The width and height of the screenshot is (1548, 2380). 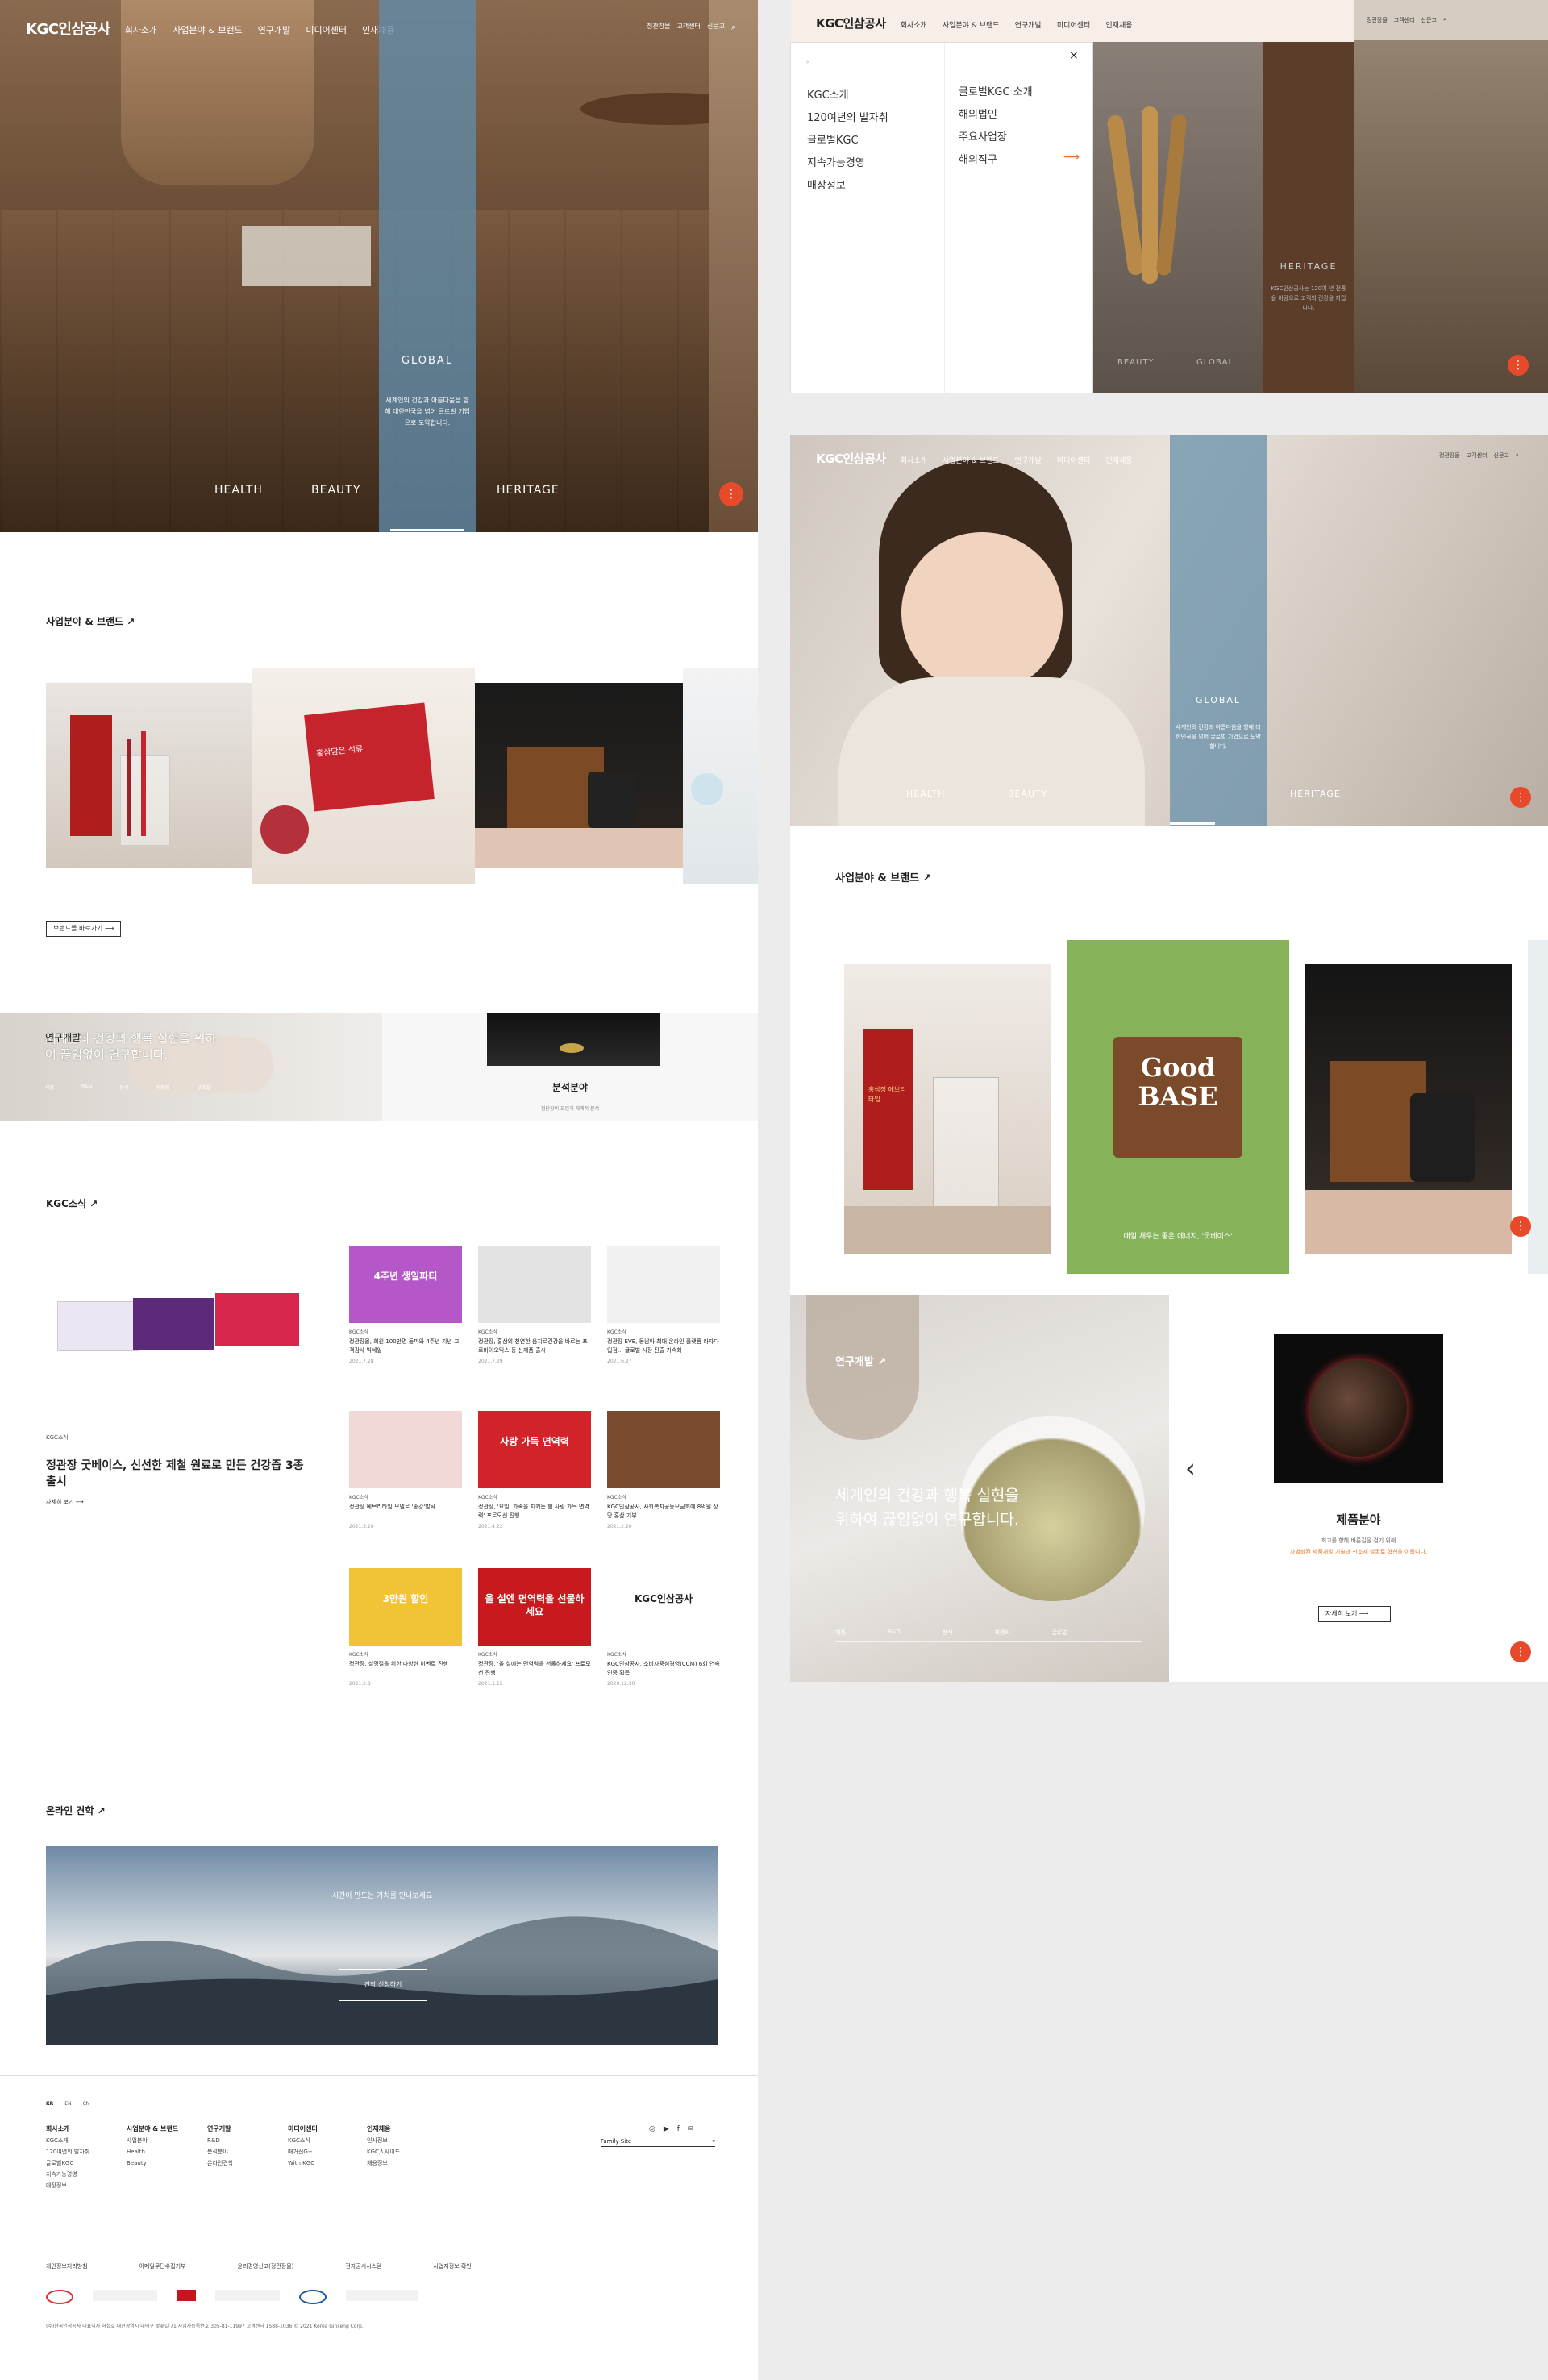 What do you see at coordinates (383, 2151) in the screenshot?
I see `footer-link: KGC人사이드` at bounding box center [383, 2151].